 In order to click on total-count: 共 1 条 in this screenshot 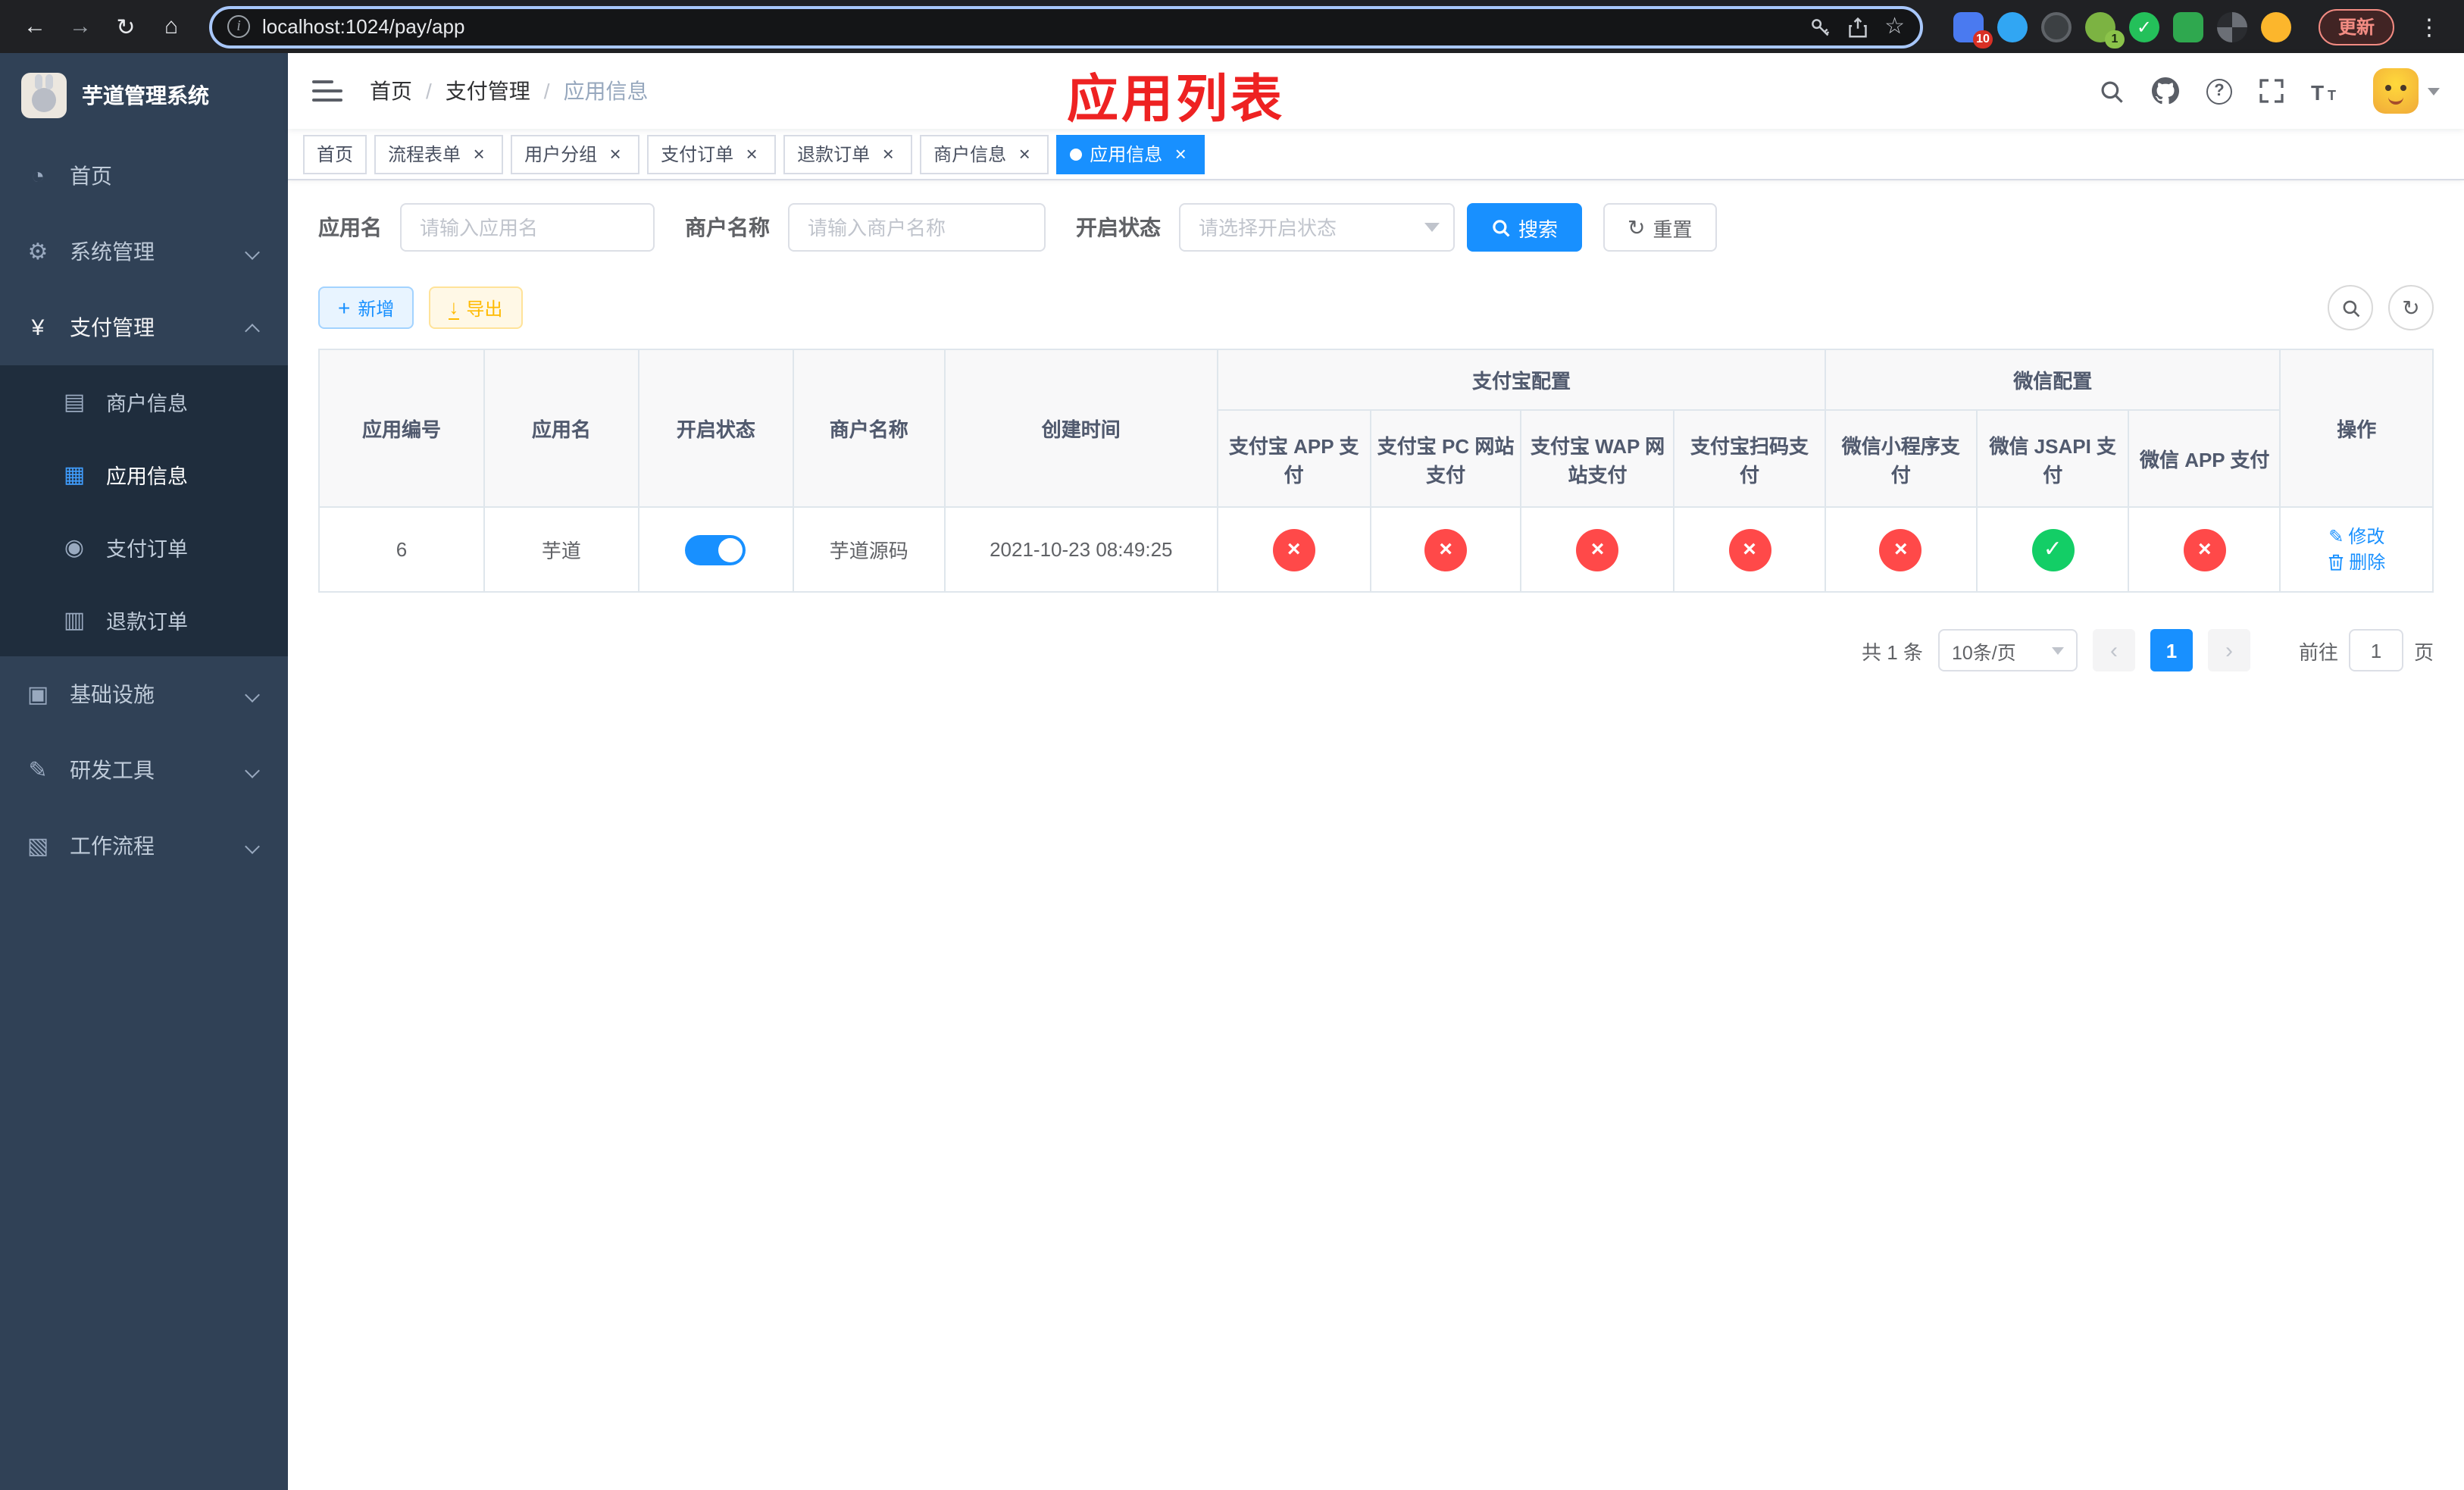, I will do `click(1892, 651)`.